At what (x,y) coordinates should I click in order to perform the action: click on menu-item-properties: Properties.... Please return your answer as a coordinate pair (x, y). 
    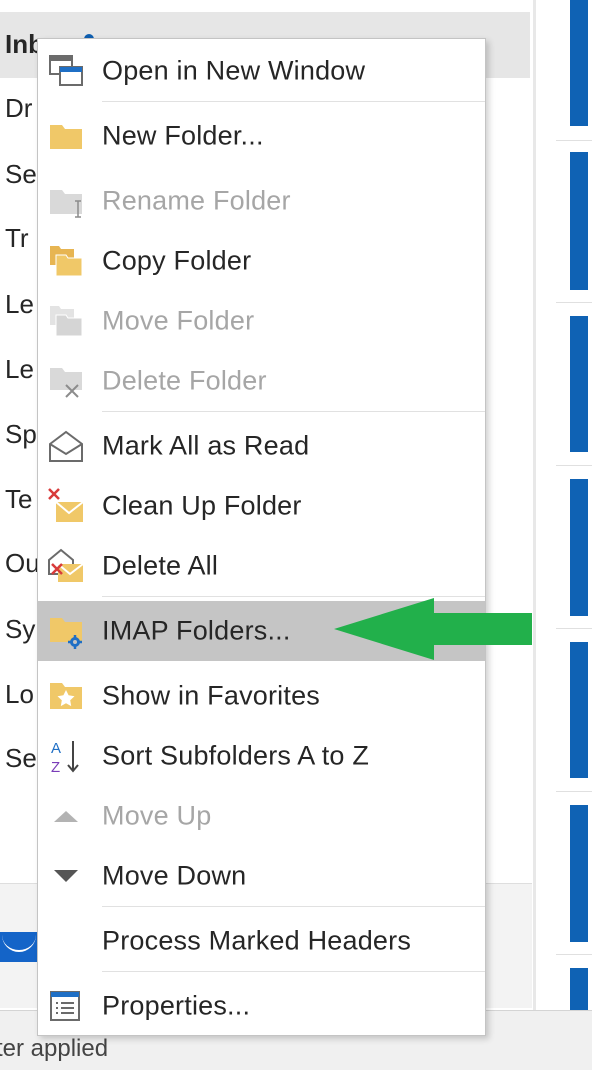
    Looking at the image, I should click on (261, 1006).